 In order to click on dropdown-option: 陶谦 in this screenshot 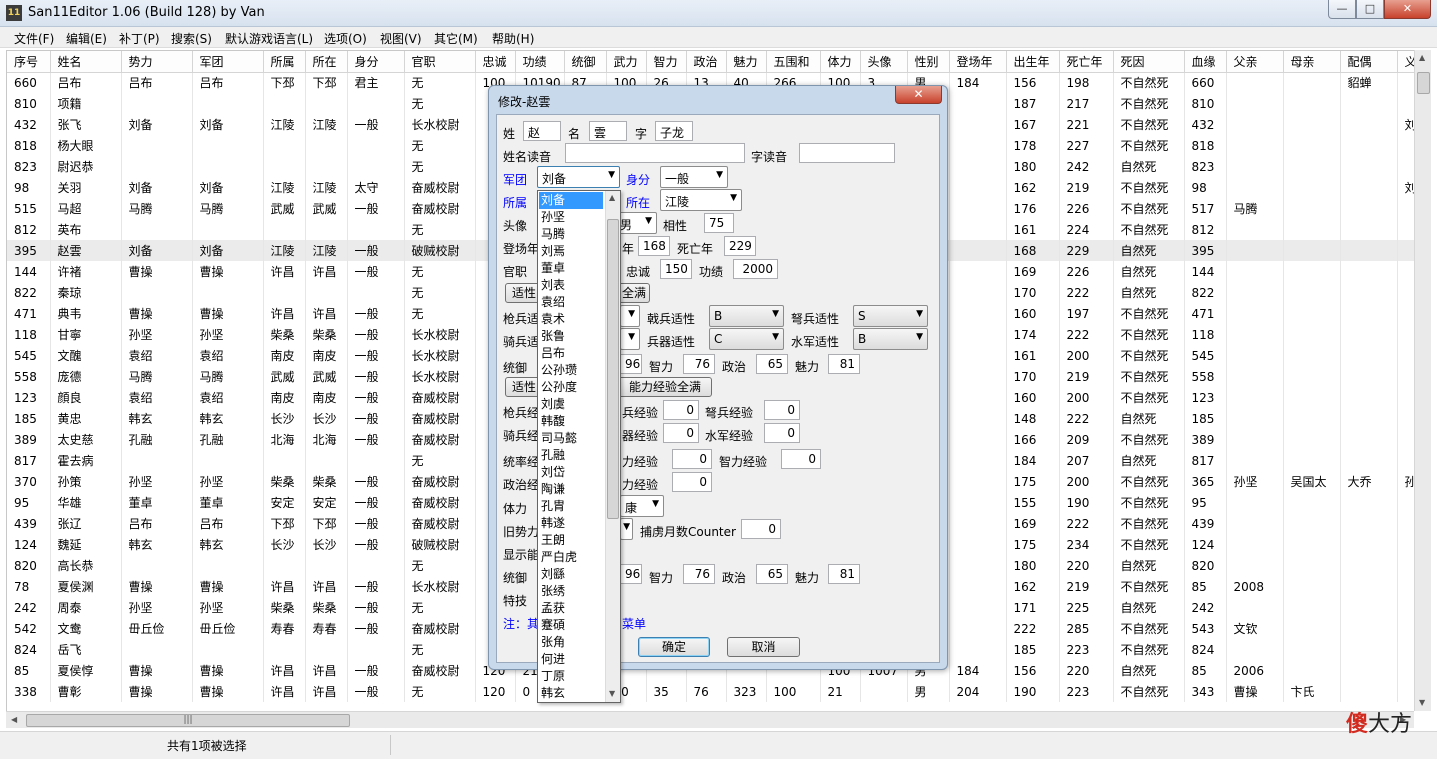, I will do `click(571, 489)`.